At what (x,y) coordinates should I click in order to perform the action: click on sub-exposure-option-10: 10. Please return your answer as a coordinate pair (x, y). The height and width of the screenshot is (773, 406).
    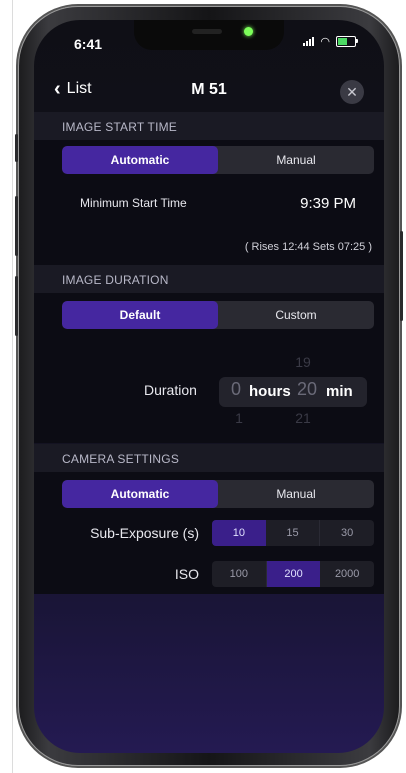
    Looking at the image, I should click on (239, 533).